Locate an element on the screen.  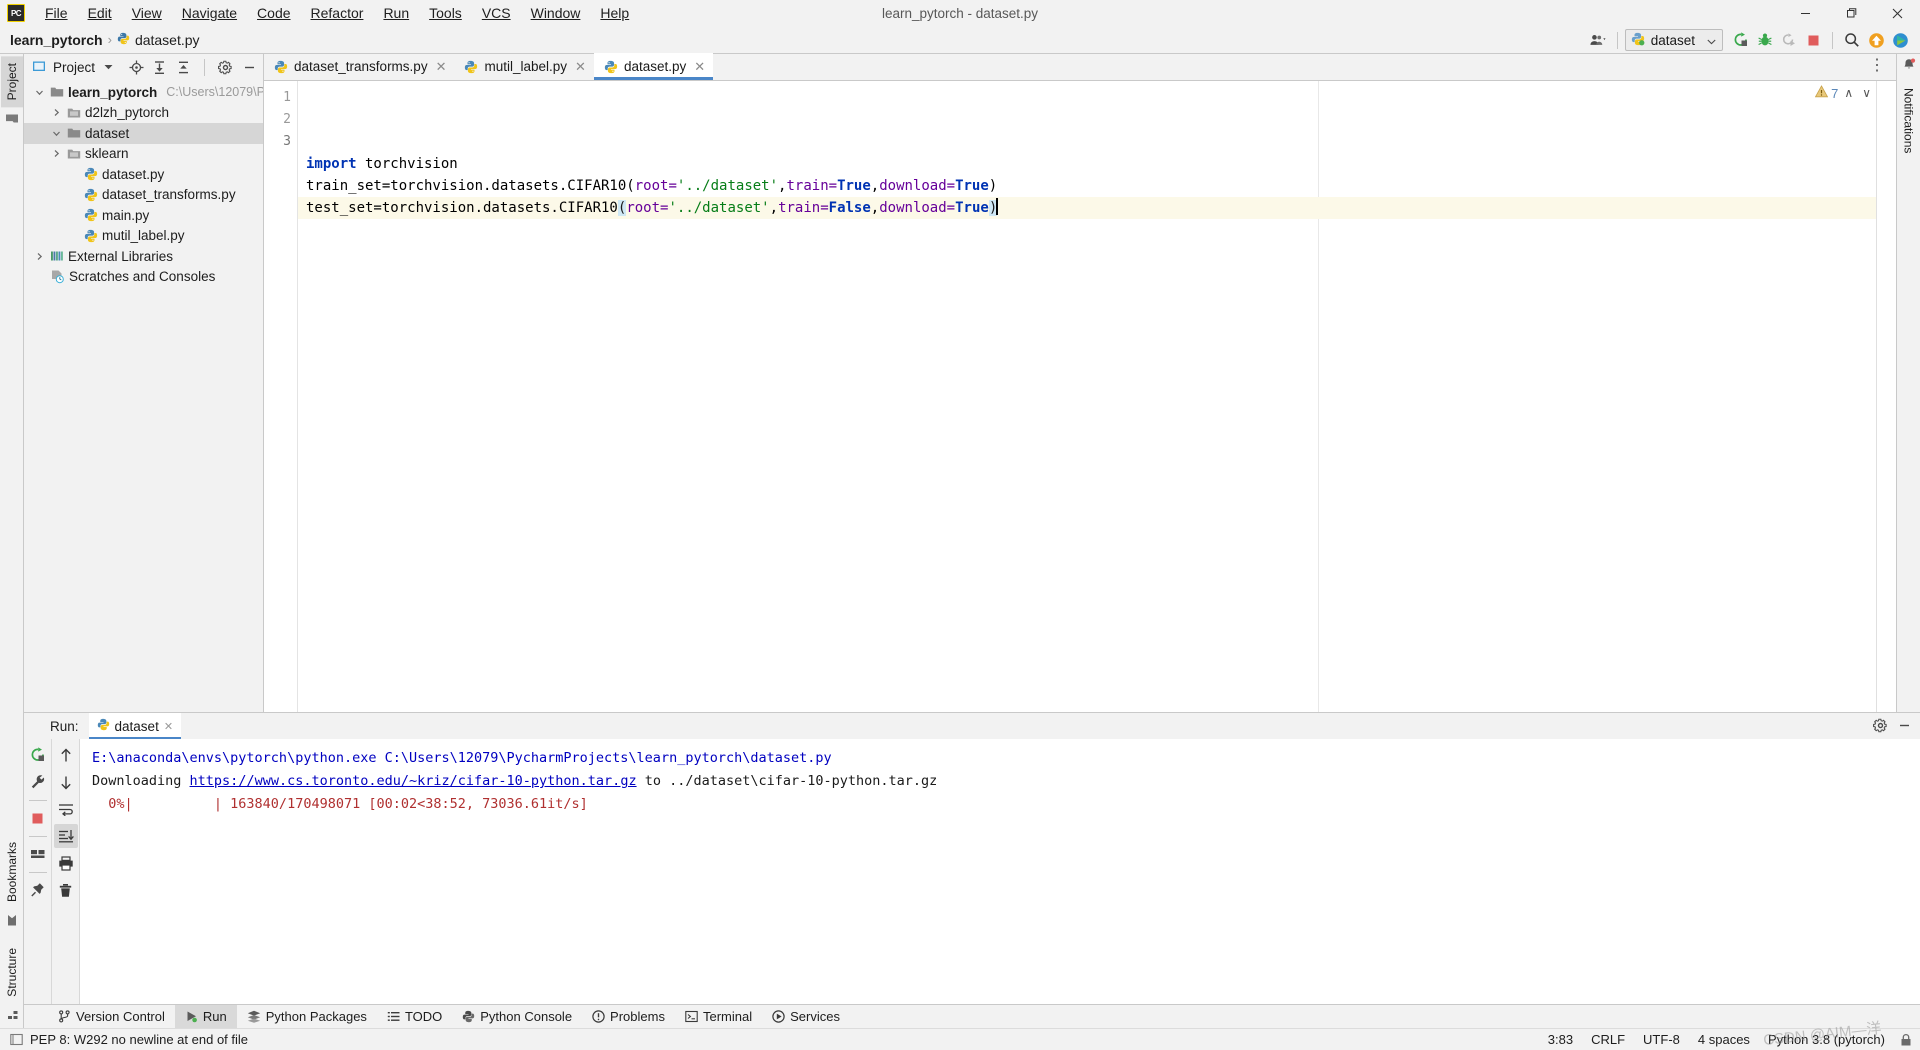
toolwindow-button-version-control: Version Control is located at coordinates (111, 1017).